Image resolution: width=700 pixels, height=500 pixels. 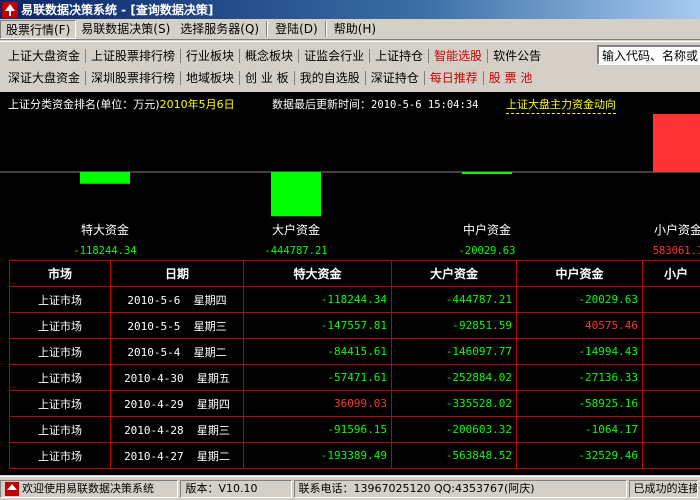 I want to click on cell-date: 2010-4-27 星期二, so click(x=177, y=455).